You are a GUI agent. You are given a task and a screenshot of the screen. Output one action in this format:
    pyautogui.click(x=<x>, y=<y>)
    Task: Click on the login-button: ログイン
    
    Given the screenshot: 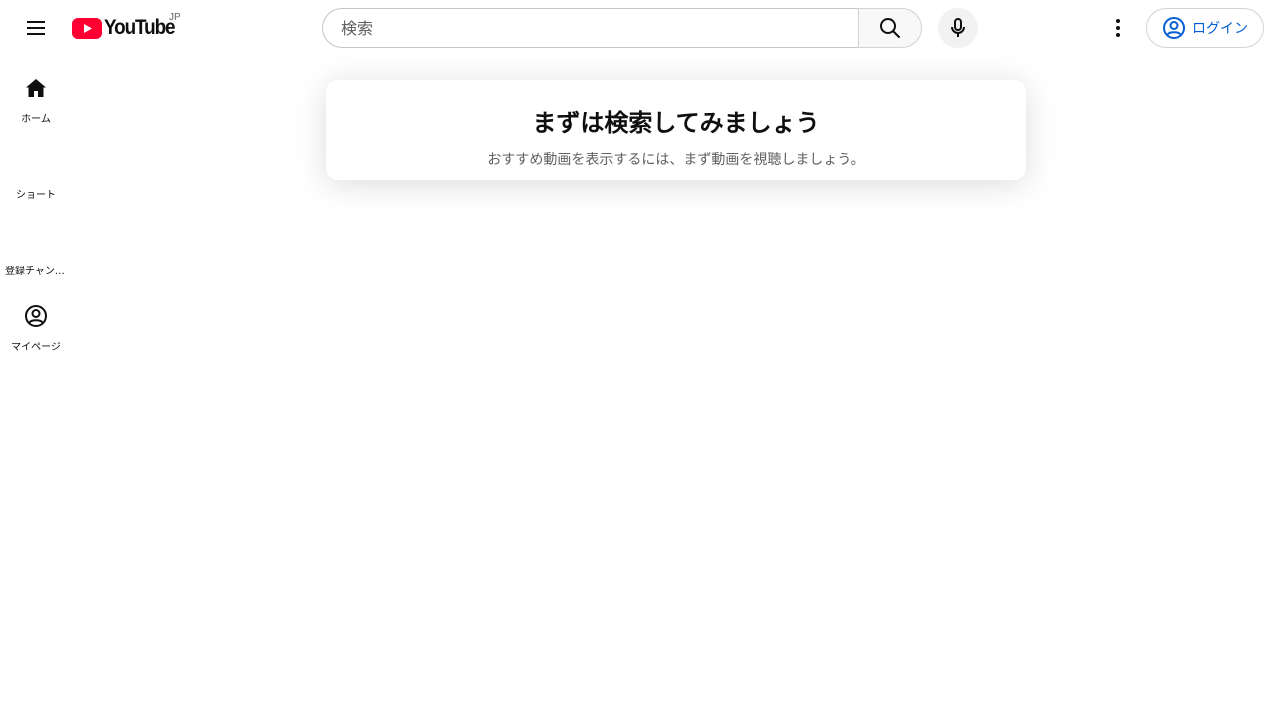 What is the action you would take?
    pyautogui.click(x=1205, y=28)
    